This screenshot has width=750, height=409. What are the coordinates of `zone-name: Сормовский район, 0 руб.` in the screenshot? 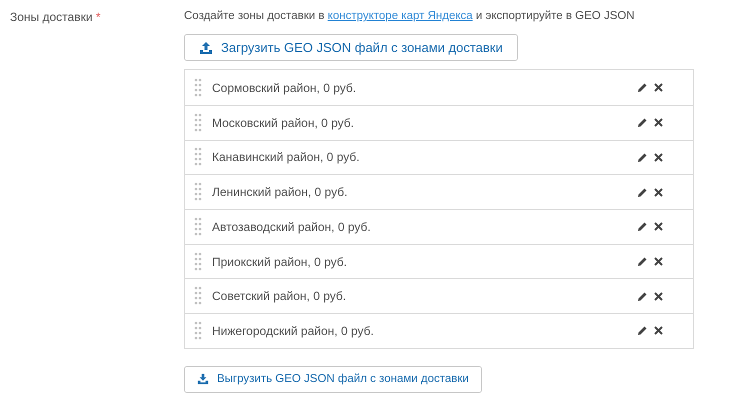 It's located at (285, 88).